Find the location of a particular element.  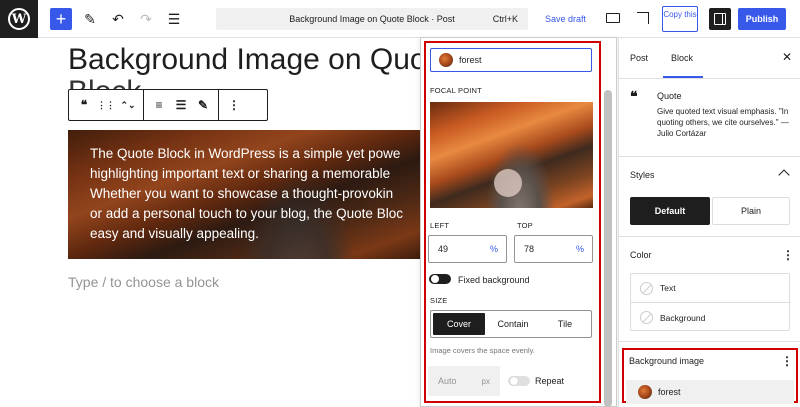

size-help-text: Image covers the space evenly. is located at coordinates (482, 350).